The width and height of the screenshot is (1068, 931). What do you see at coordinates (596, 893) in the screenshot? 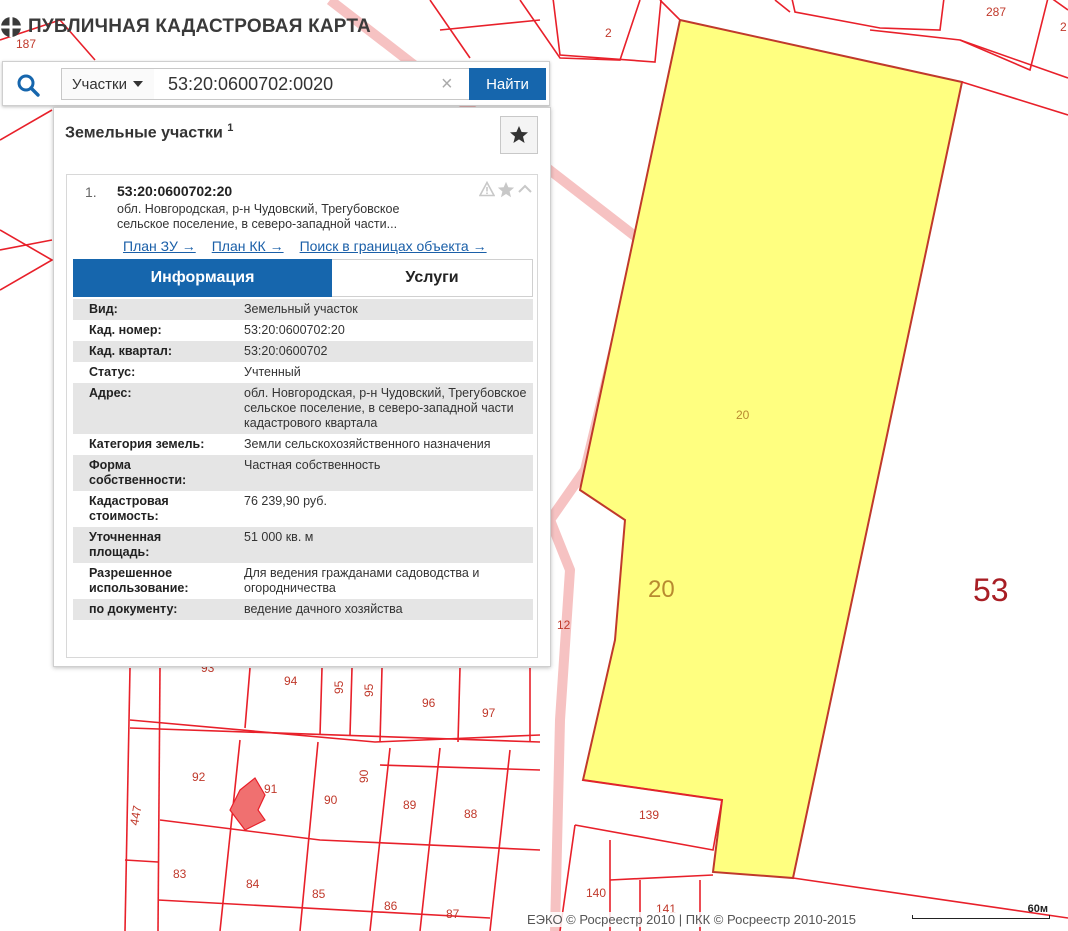
I see `map-label-140: 140` at bounding box center [596, 893].